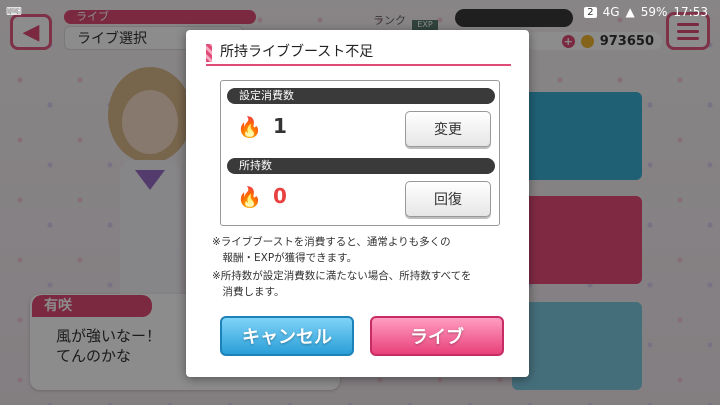  What do you see at coordinates (690, 12) in the screenshot?
I see `time: 17:53` at bounding box center [690, 12].